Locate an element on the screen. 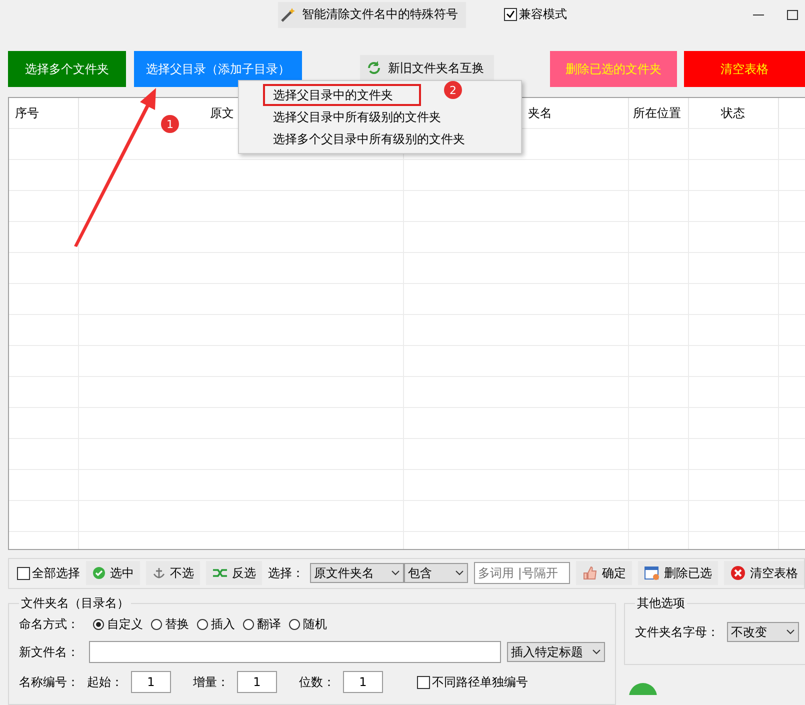 The width and height of the screenshot is (805, 705). mode-radio: 随机 is located at coordinates (308, 624).